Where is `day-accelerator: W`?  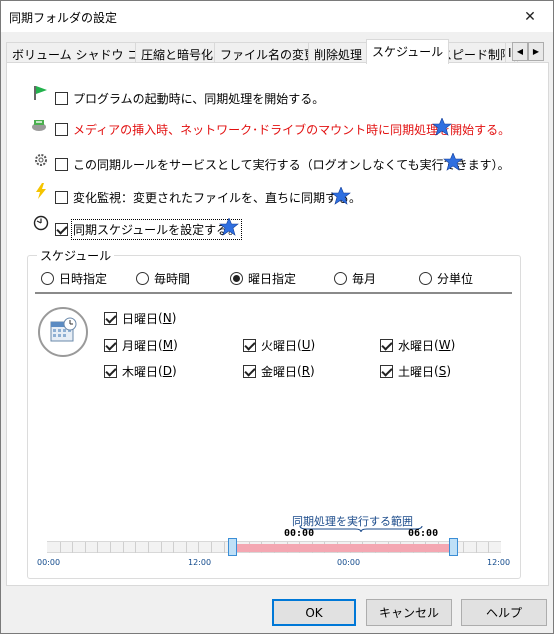
day-accelerator: W is located at coordinates (444, 345).